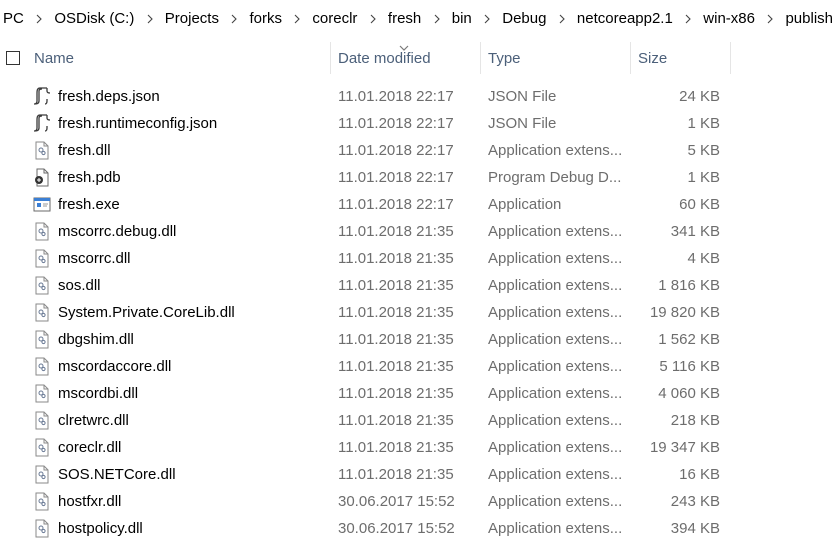  Describe the element at coordinates (96, 339) in the screenshot. I see `file-name: dbgshim.dll` at that location.